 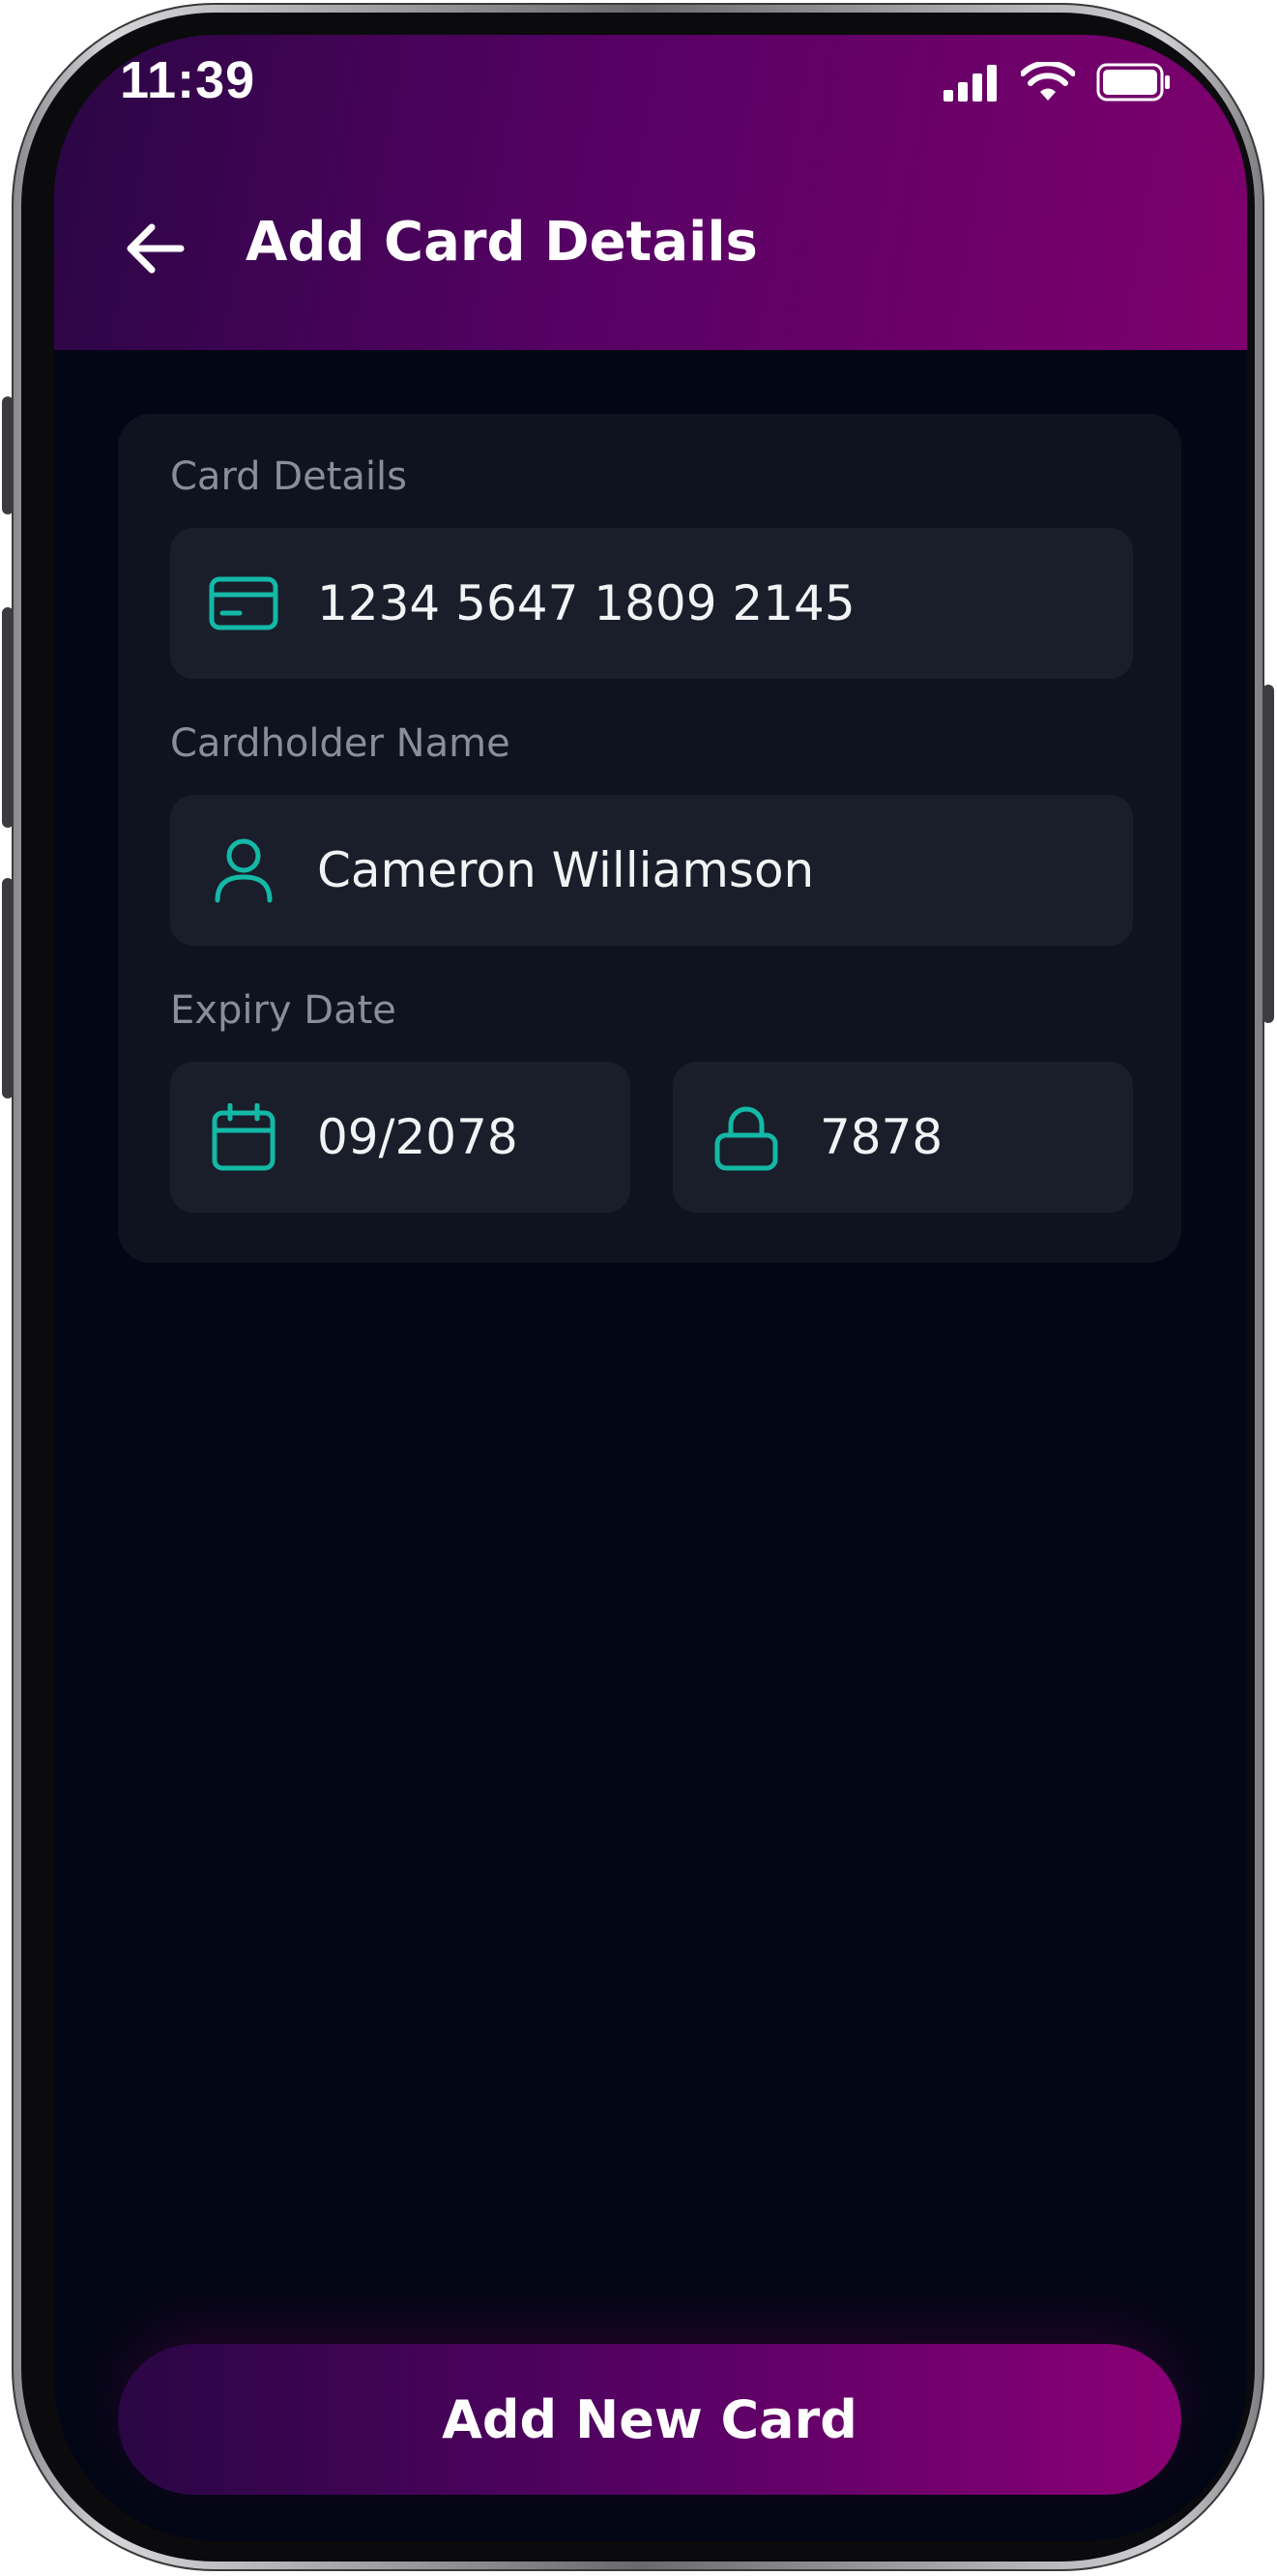 What do you see at coordinates (650, 2419) in the screenshot?
I see `add-new-card-button: Add New Card` at bounding box center [650, 2419].